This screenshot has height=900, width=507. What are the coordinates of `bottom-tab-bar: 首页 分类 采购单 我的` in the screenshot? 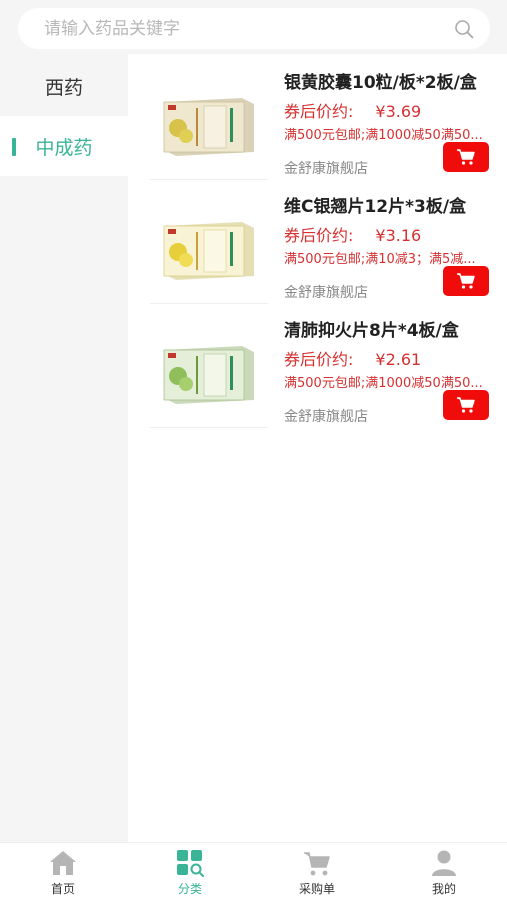 It's located at (253, 871).